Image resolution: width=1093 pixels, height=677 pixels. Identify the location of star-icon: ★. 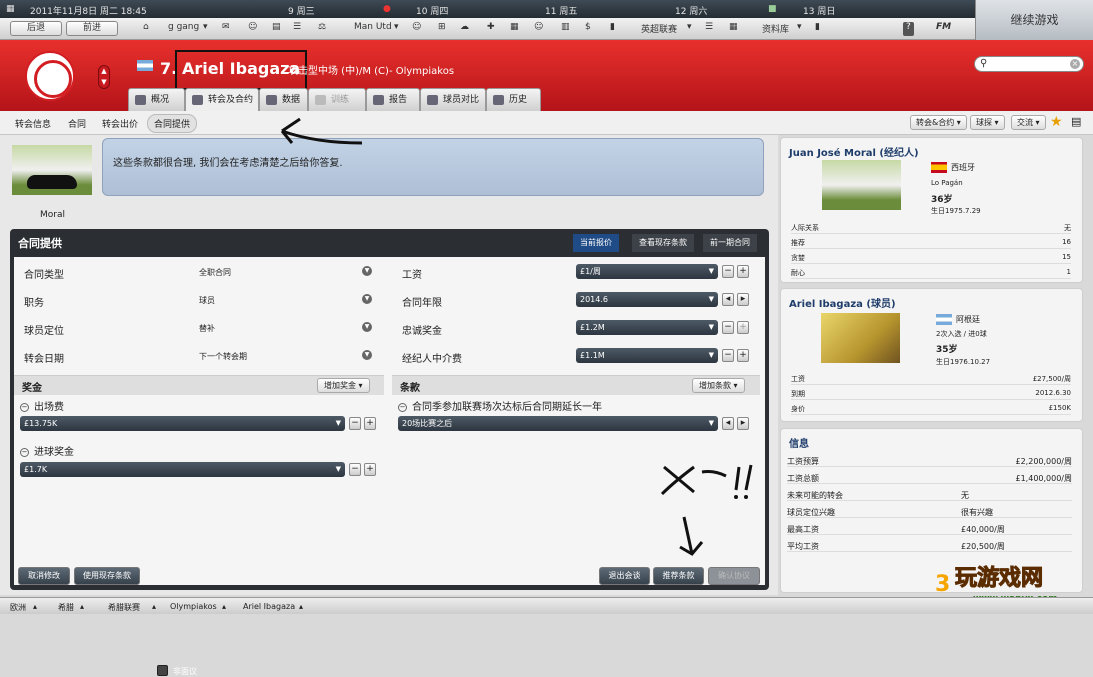
(1056, 122).